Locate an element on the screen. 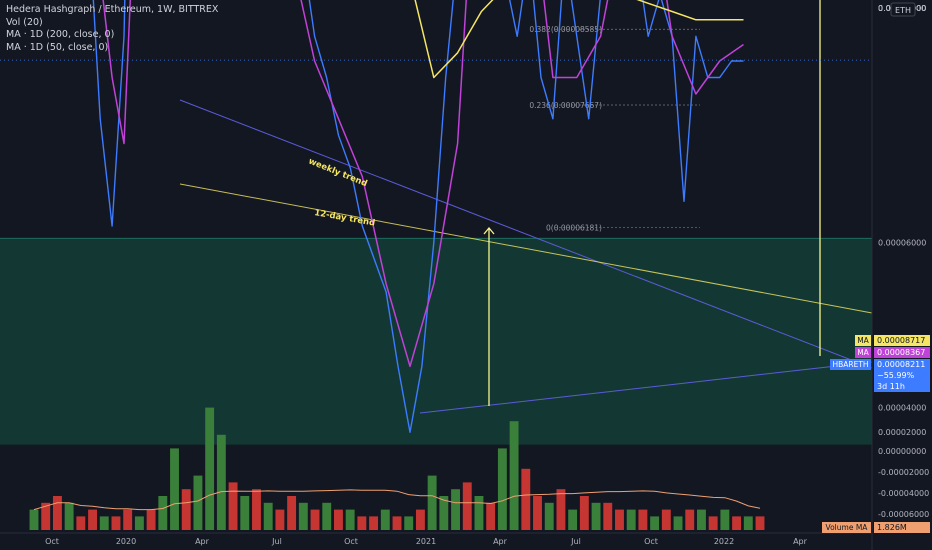 This screenshot has height=550, width=932. ma200-tag-label: MA is located at coordinates (863, 340).